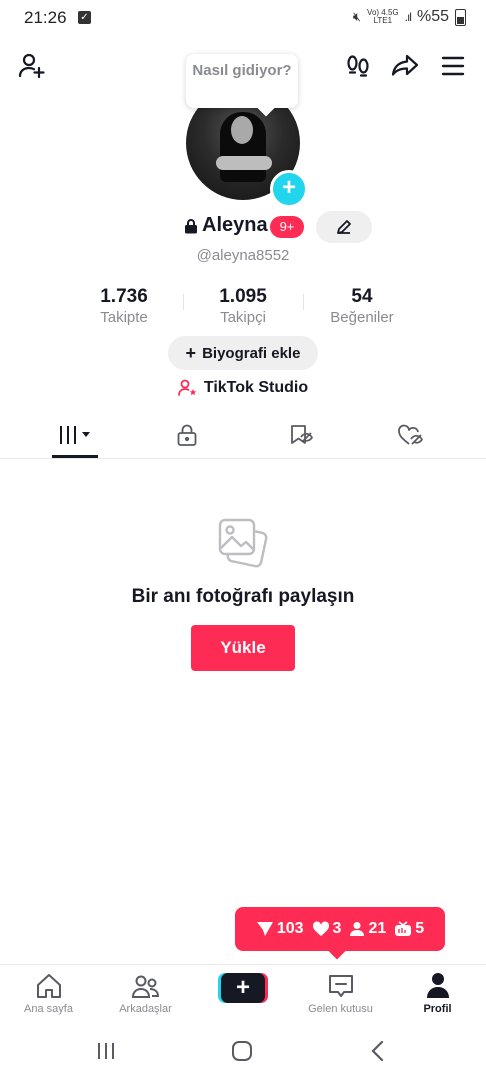 This screenshot has width=486, height=1080. Describe the element at coordinates (45, 17) in the screenshot. I see `status-time: 21:26` at that location.